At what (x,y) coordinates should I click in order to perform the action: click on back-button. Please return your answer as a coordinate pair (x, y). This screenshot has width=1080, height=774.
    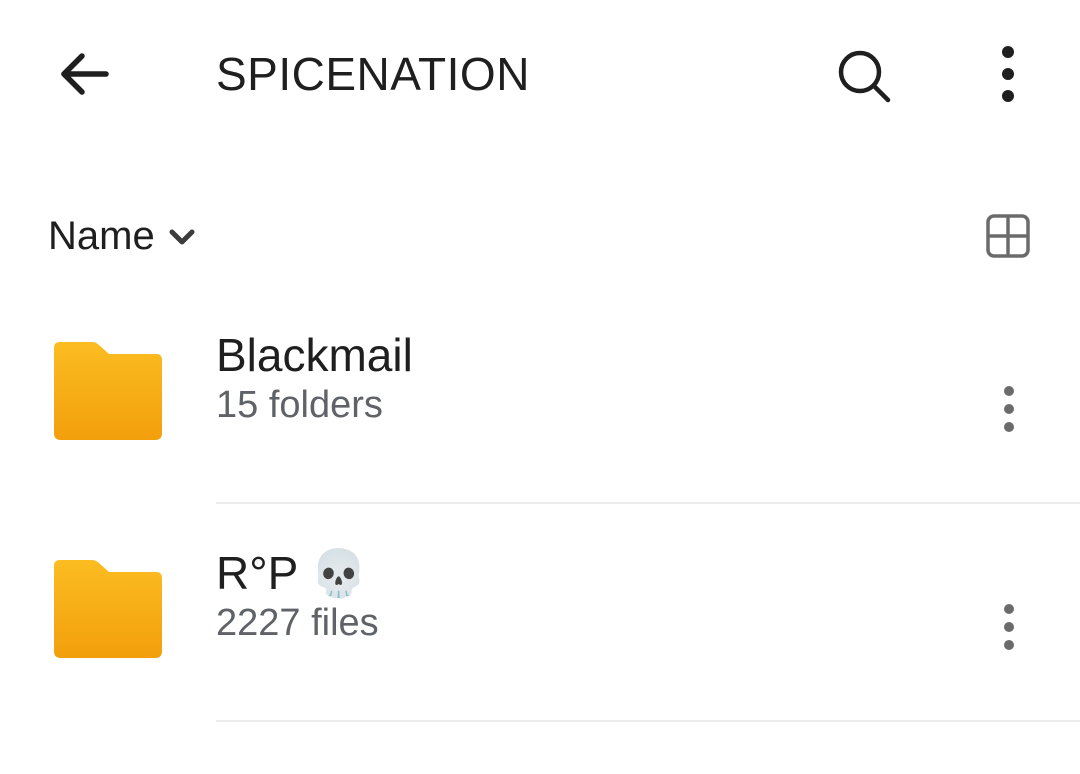
    Looking at the image, I should click on (84, 74).